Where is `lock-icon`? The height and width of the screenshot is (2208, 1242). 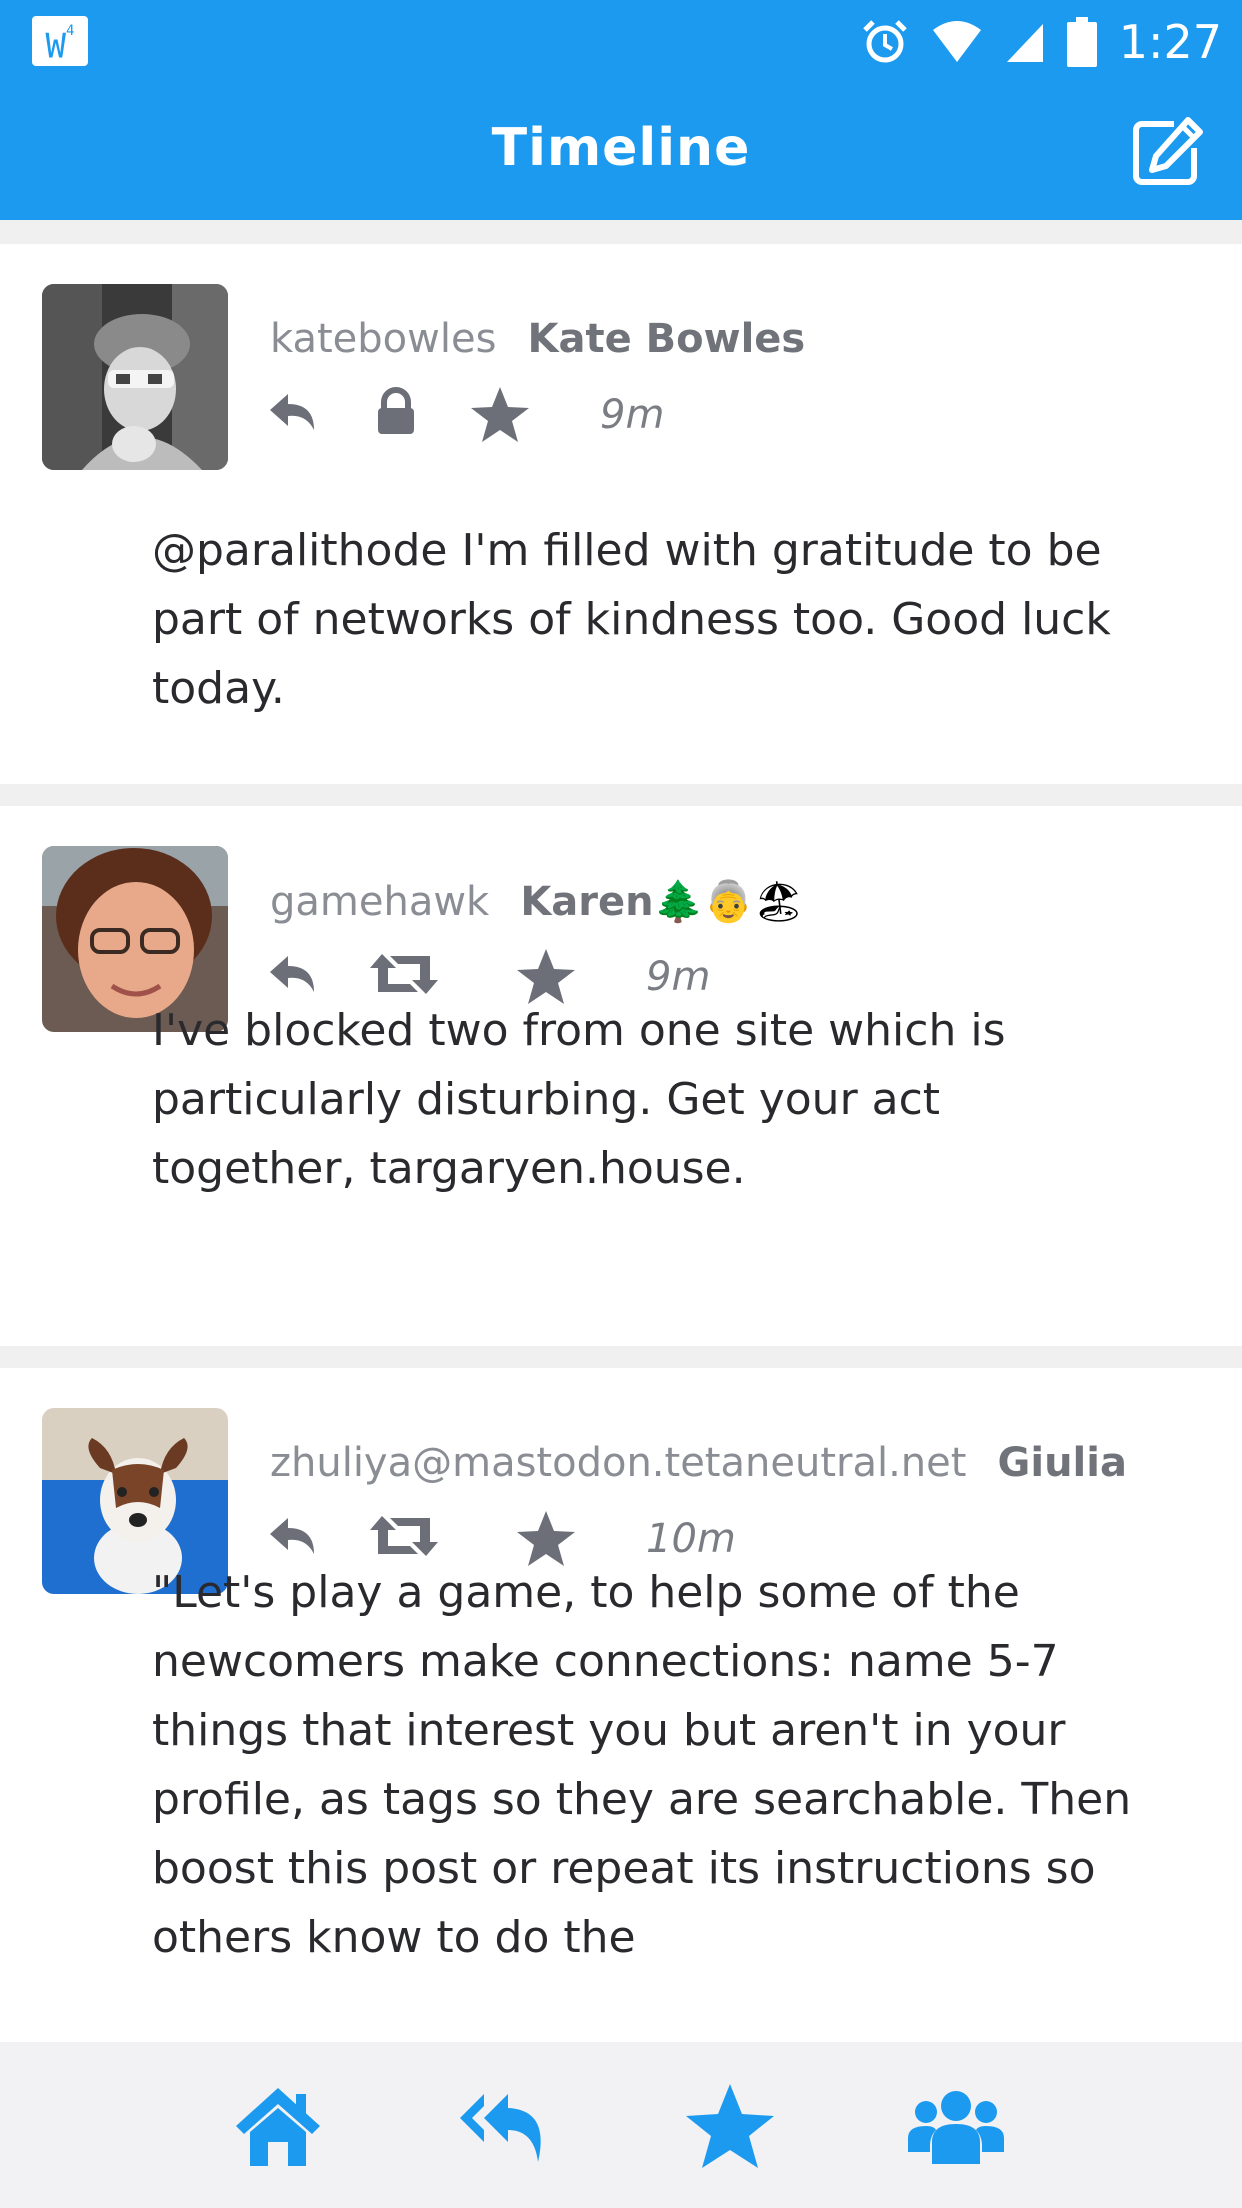 lock-icon is located at coordinates (396, 410).